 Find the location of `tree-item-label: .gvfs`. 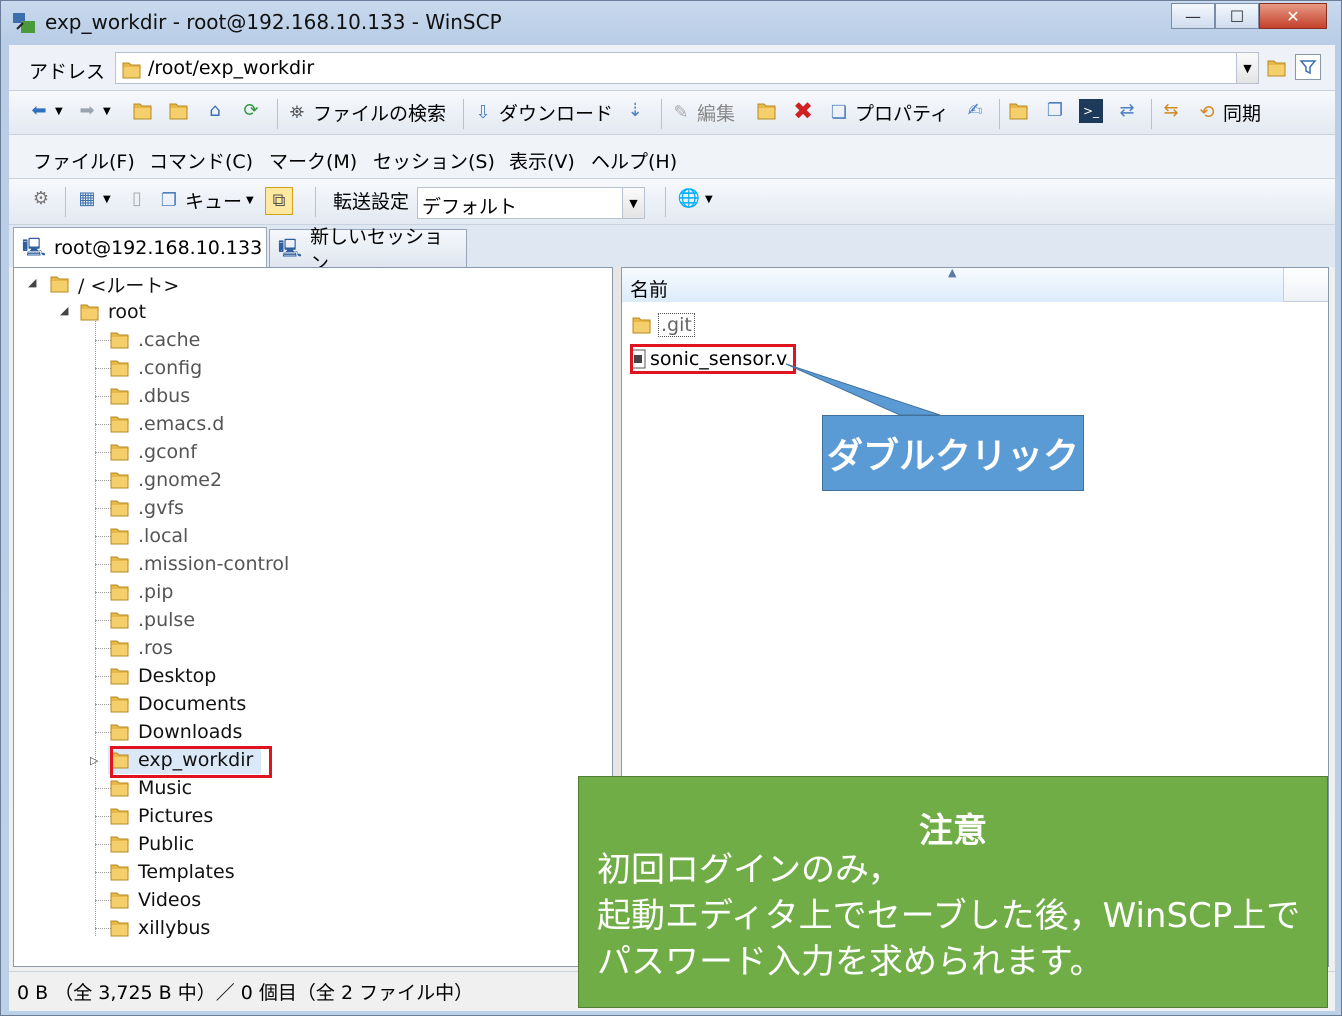

tree-item-label: .gvfs is located at coordinates (161, 508).